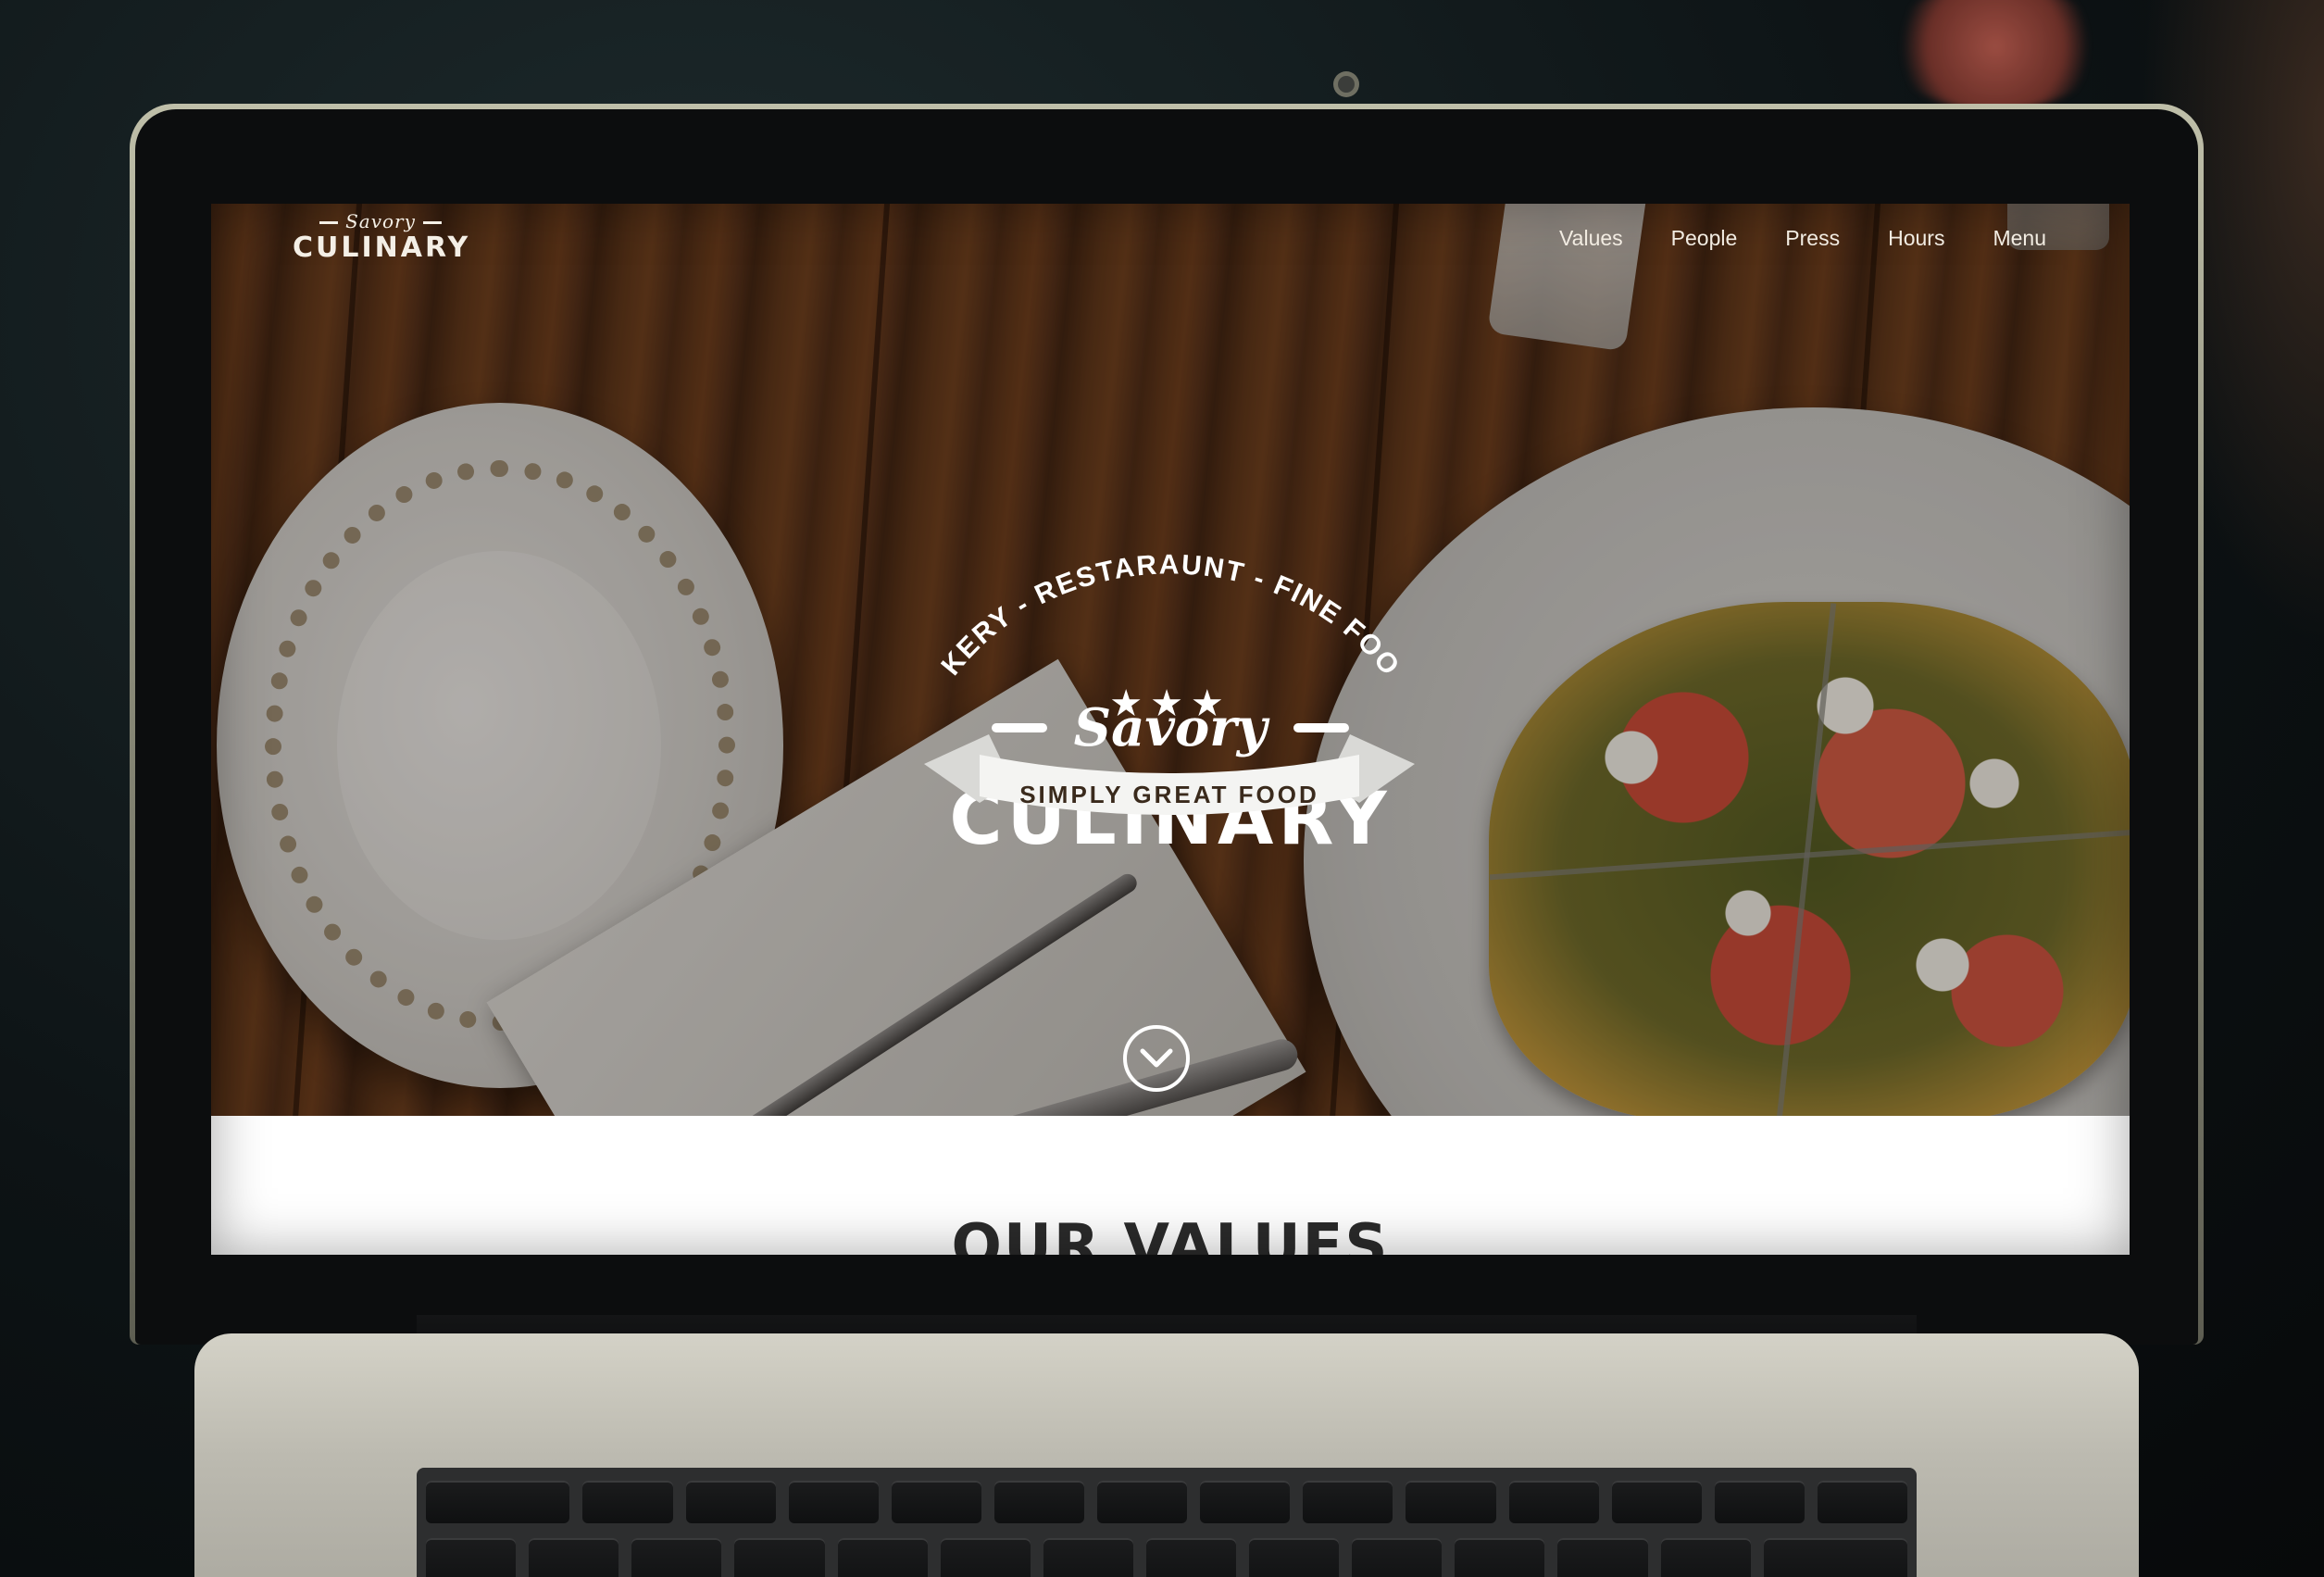 This screenshot has height=1577, width=2324. Describe the element at coordinates (2019, 238) in the screenshot. I see `nav-link-menu: Menu` at that location.